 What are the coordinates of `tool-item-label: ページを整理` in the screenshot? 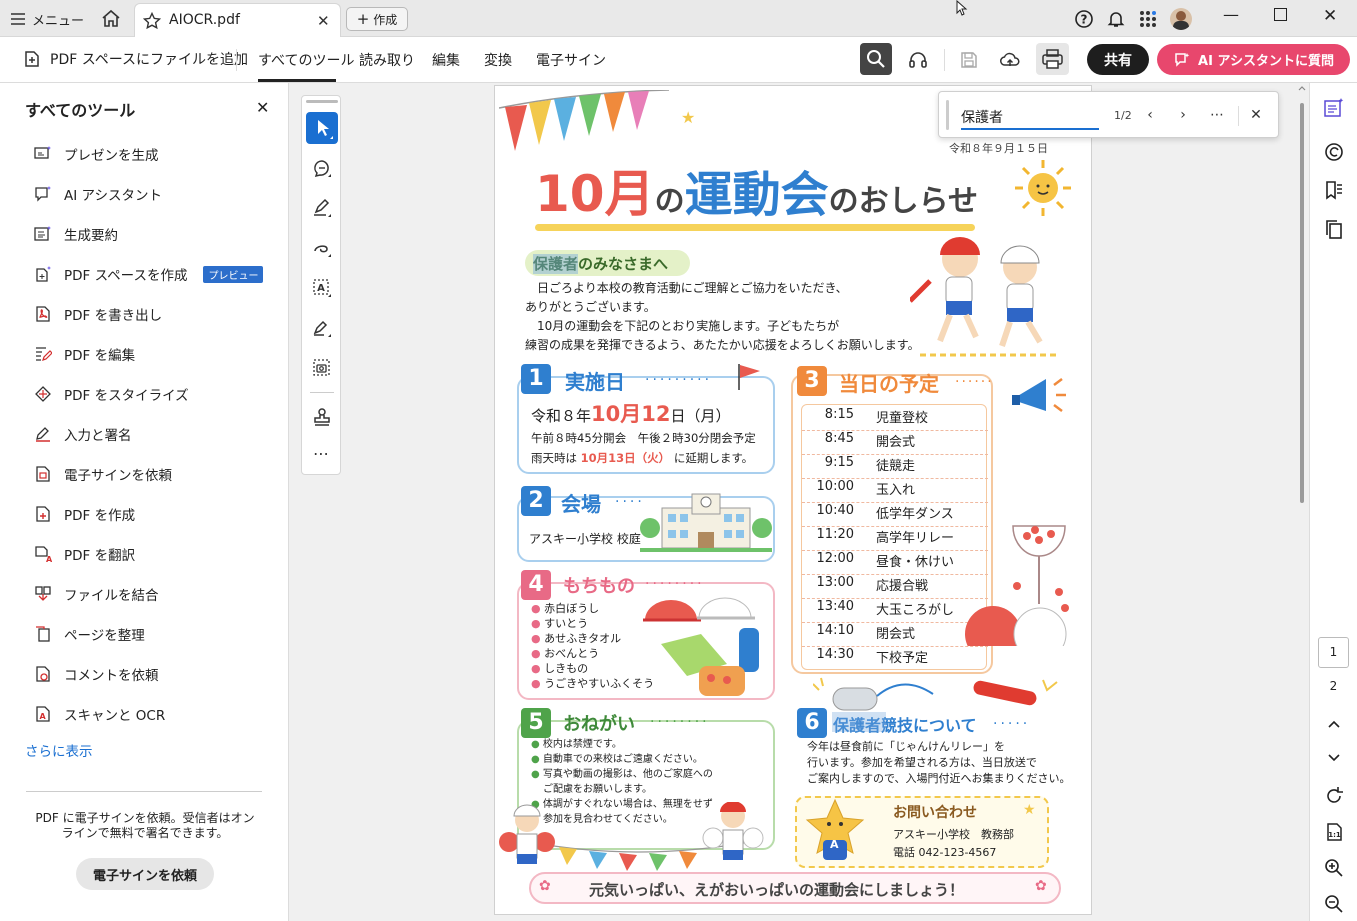 It's located at (104, 636).